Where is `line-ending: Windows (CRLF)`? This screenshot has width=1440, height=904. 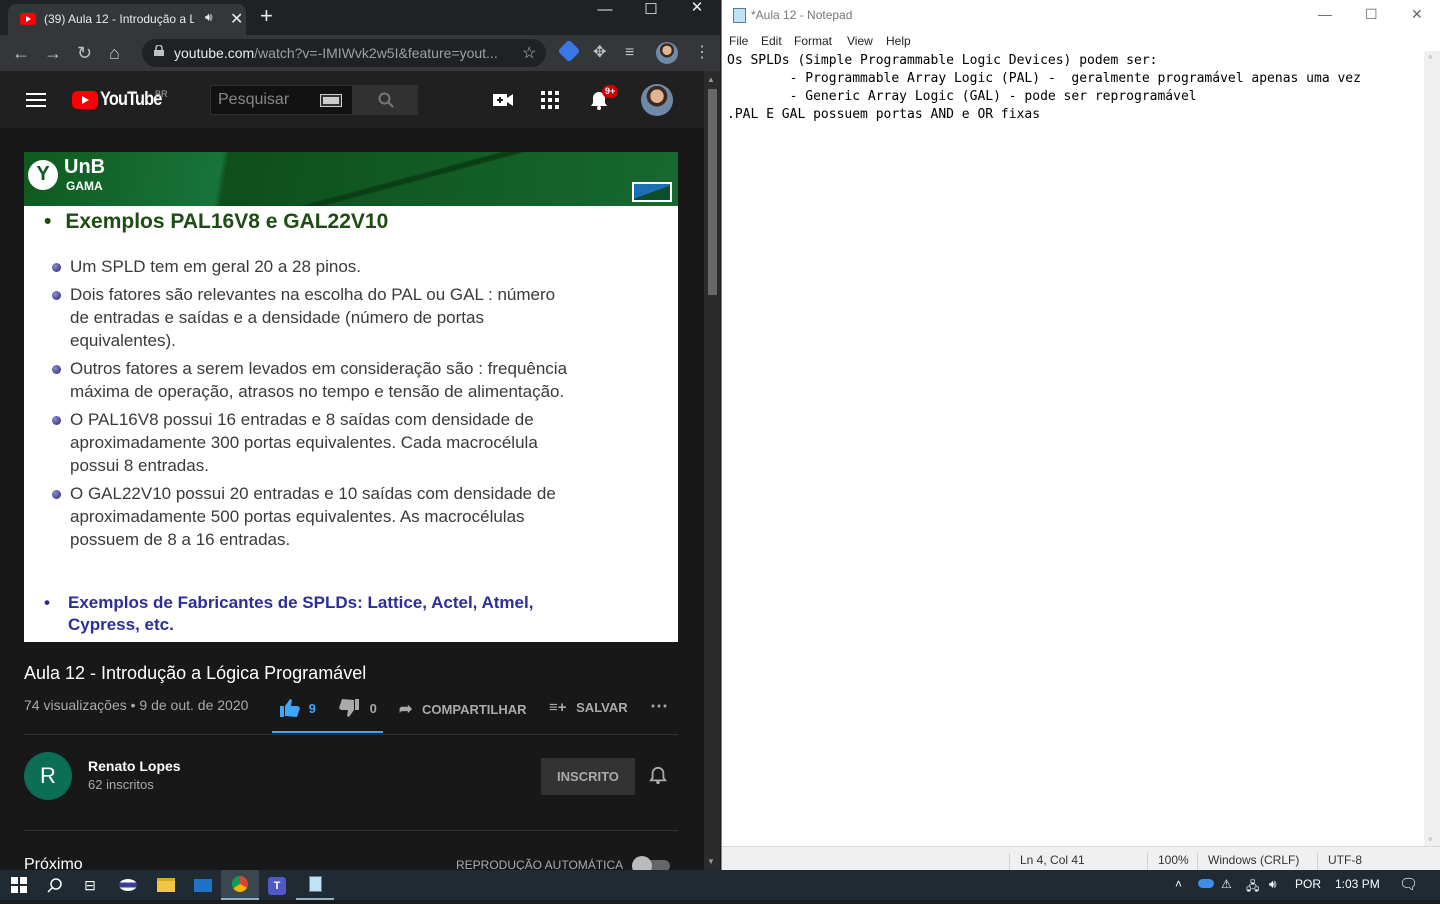
line-ending: Windows (CRLF) is located at coordinates (1257, 862).